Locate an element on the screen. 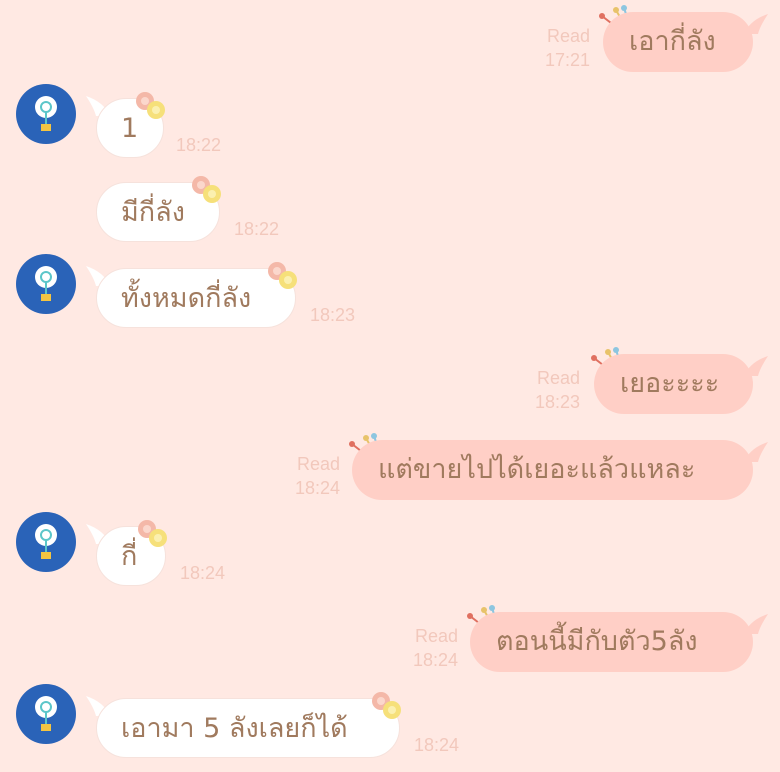 This screenshot has height=772, width=780. message-bubble: เอามา 5 ลังเลยก็ได้ is located at coordinates (248, 728).